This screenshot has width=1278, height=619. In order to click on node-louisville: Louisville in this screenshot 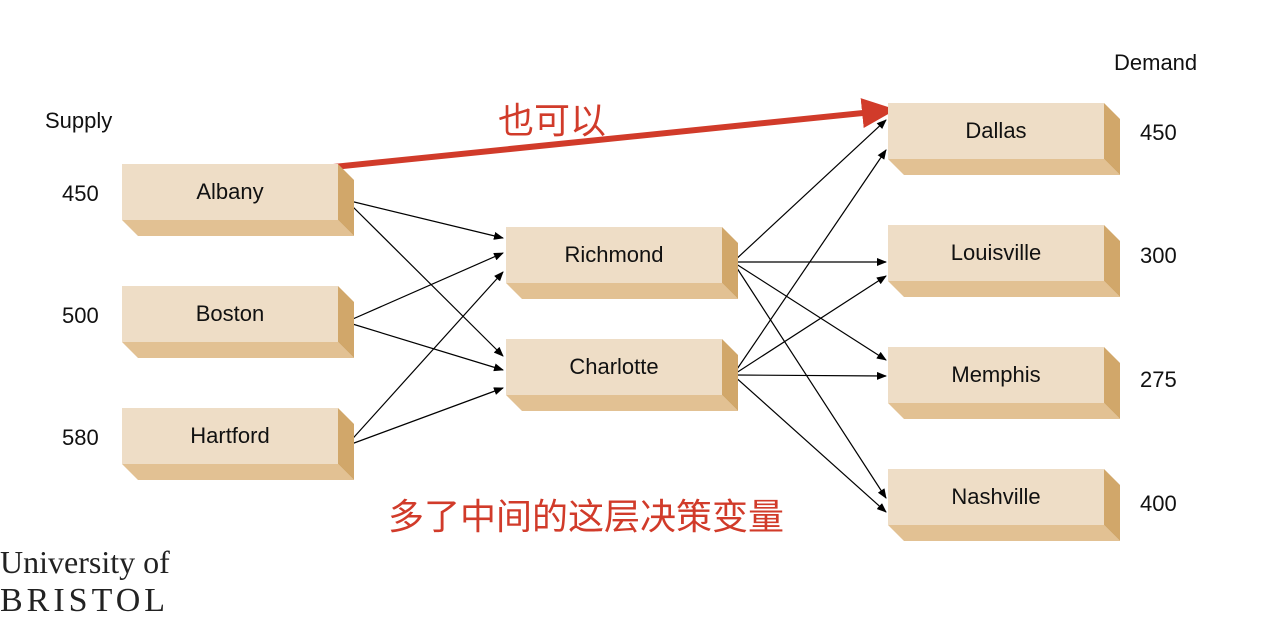, I will do `click(1004, 261)`.